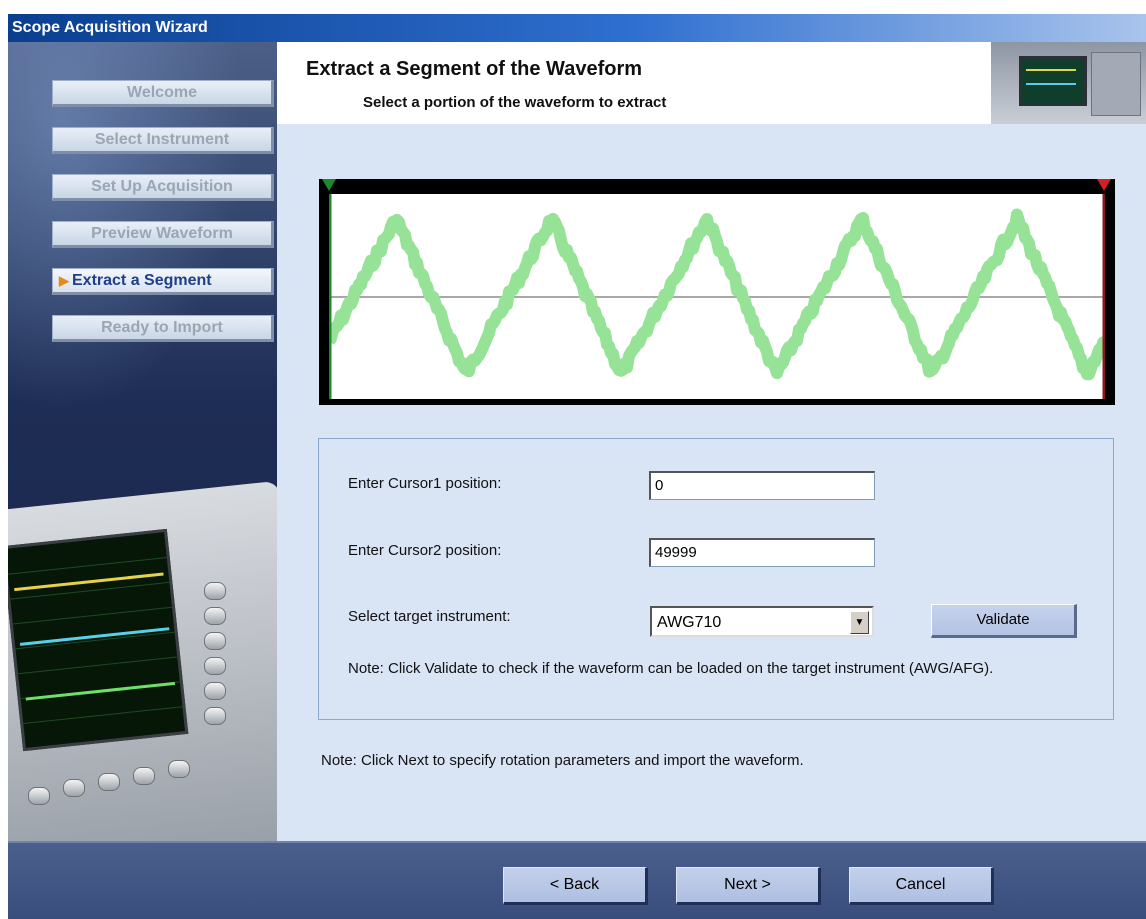 Image resolution: width=1146 pixels, height=919 pixels. What do you see at coordinates (64, 280) in the screenshot?
I see `current-step-arrow-icon: ▶` at bounding box center [64, 280].